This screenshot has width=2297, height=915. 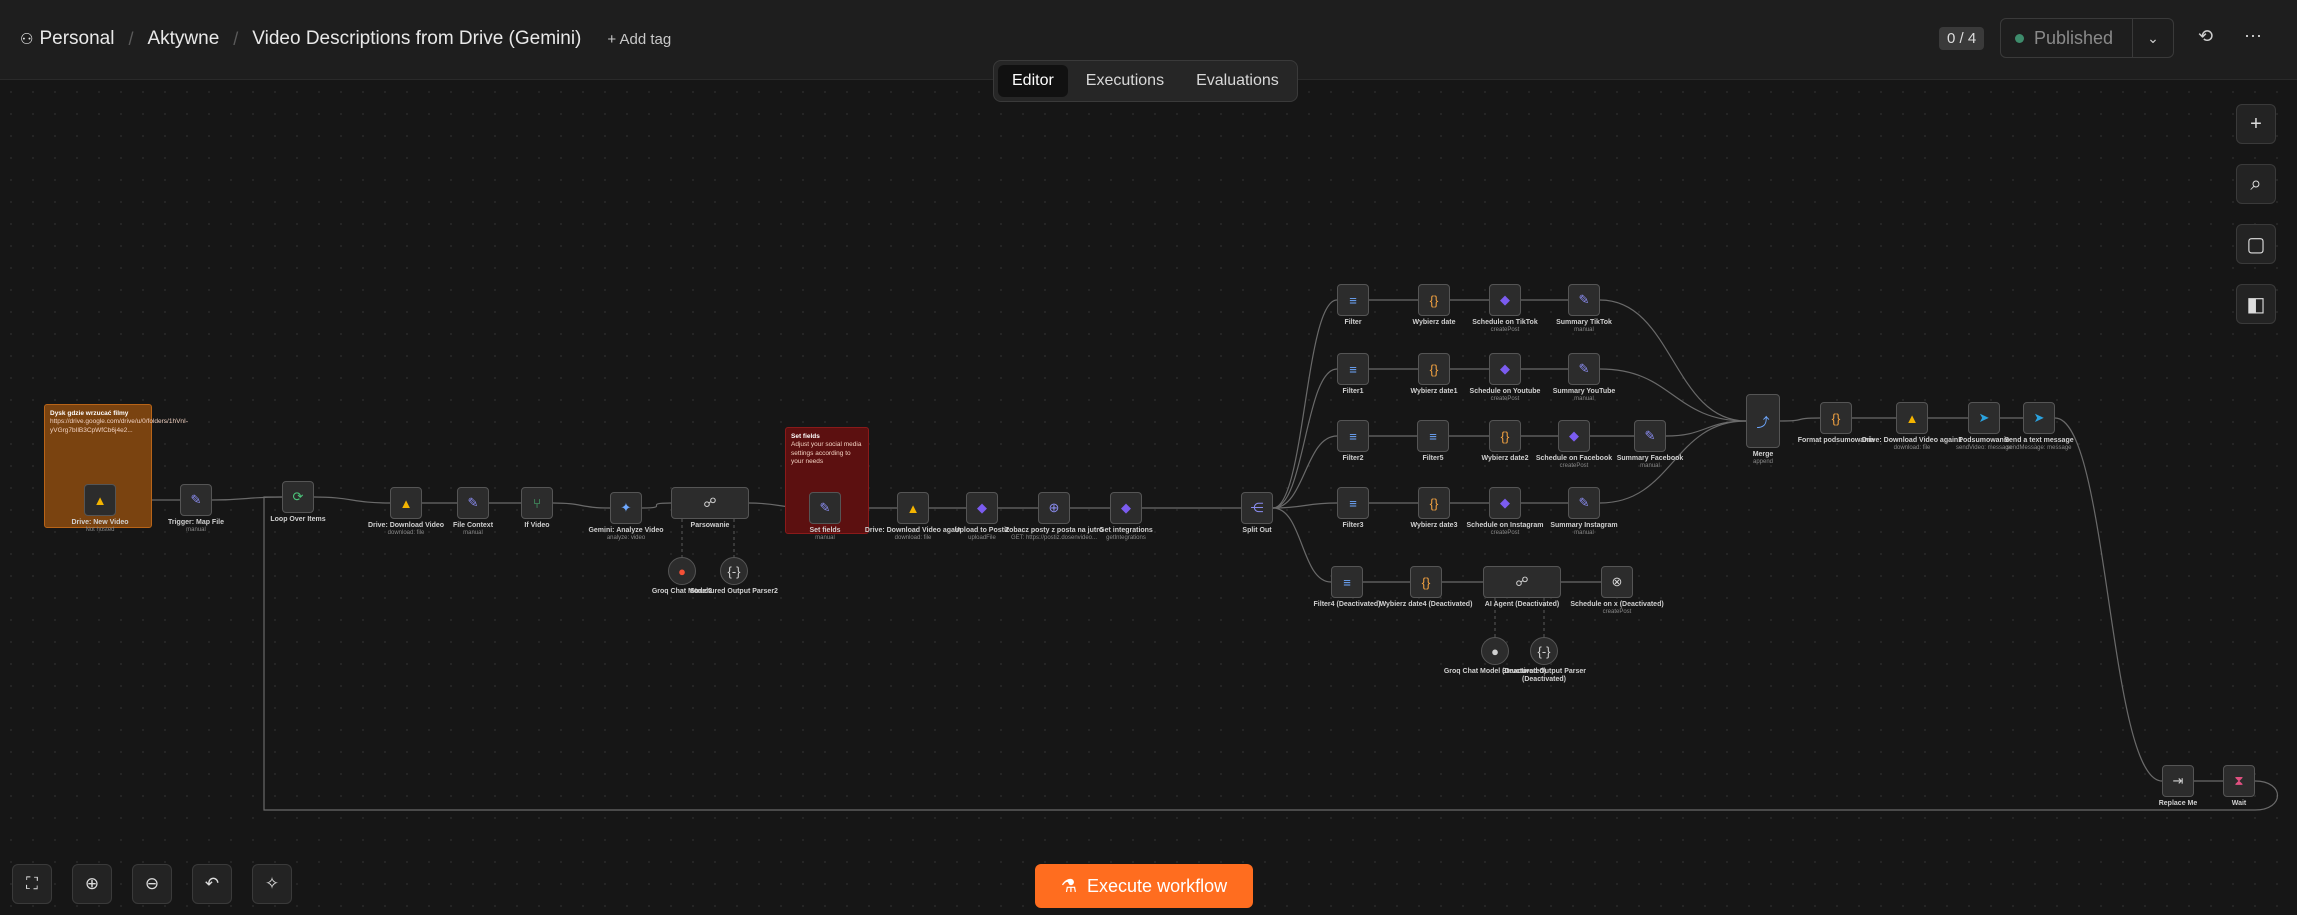 I want to click on history-icon: ⟲, so click(x=2205, y=36).